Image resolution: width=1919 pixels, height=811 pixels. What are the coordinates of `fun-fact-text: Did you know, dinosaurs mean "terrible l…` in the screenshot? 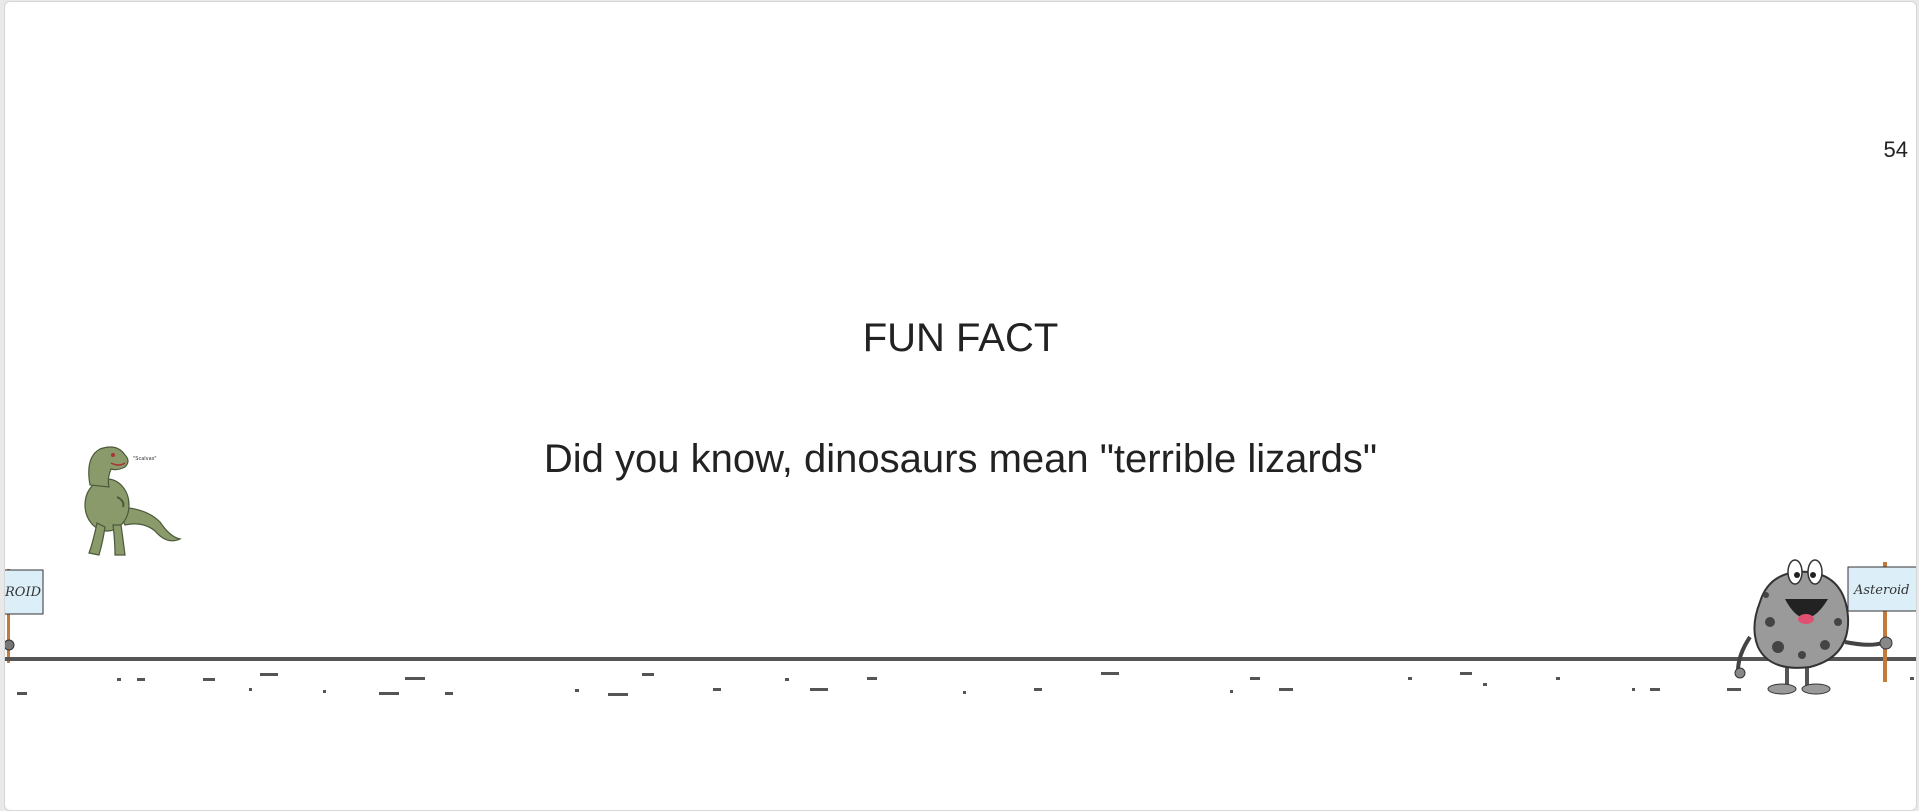 It's located at (960, 459).